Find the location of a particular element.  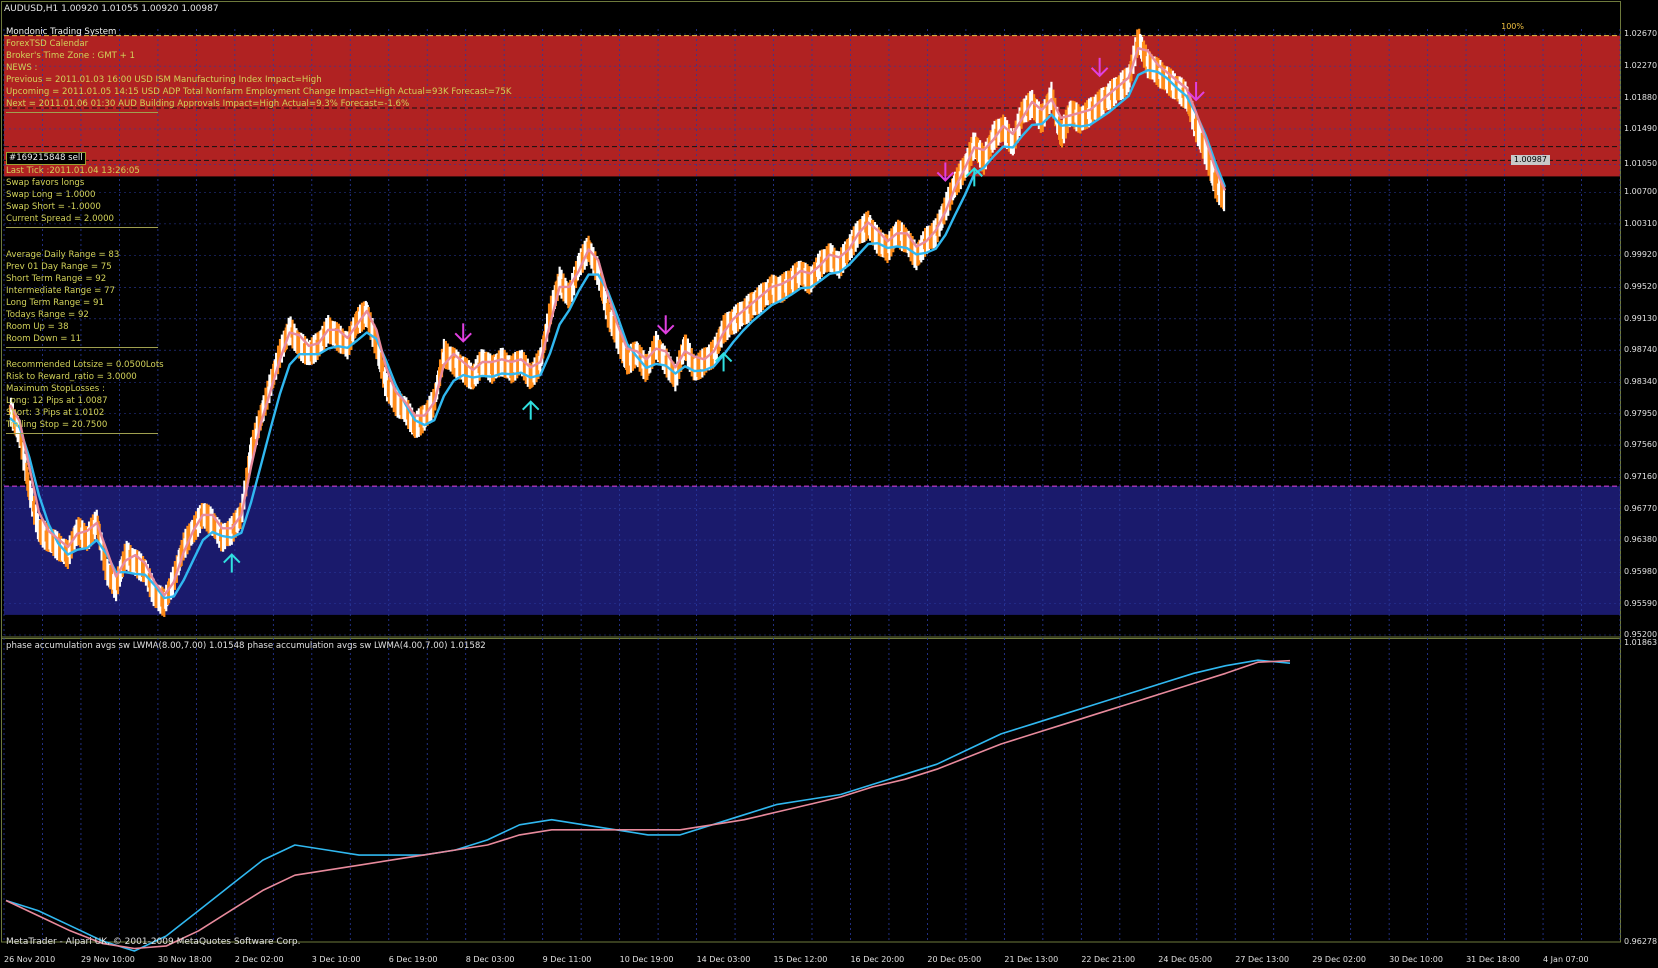

time-axis-label: 27 Dec 13:00 is located at coordinates (1262, 959).